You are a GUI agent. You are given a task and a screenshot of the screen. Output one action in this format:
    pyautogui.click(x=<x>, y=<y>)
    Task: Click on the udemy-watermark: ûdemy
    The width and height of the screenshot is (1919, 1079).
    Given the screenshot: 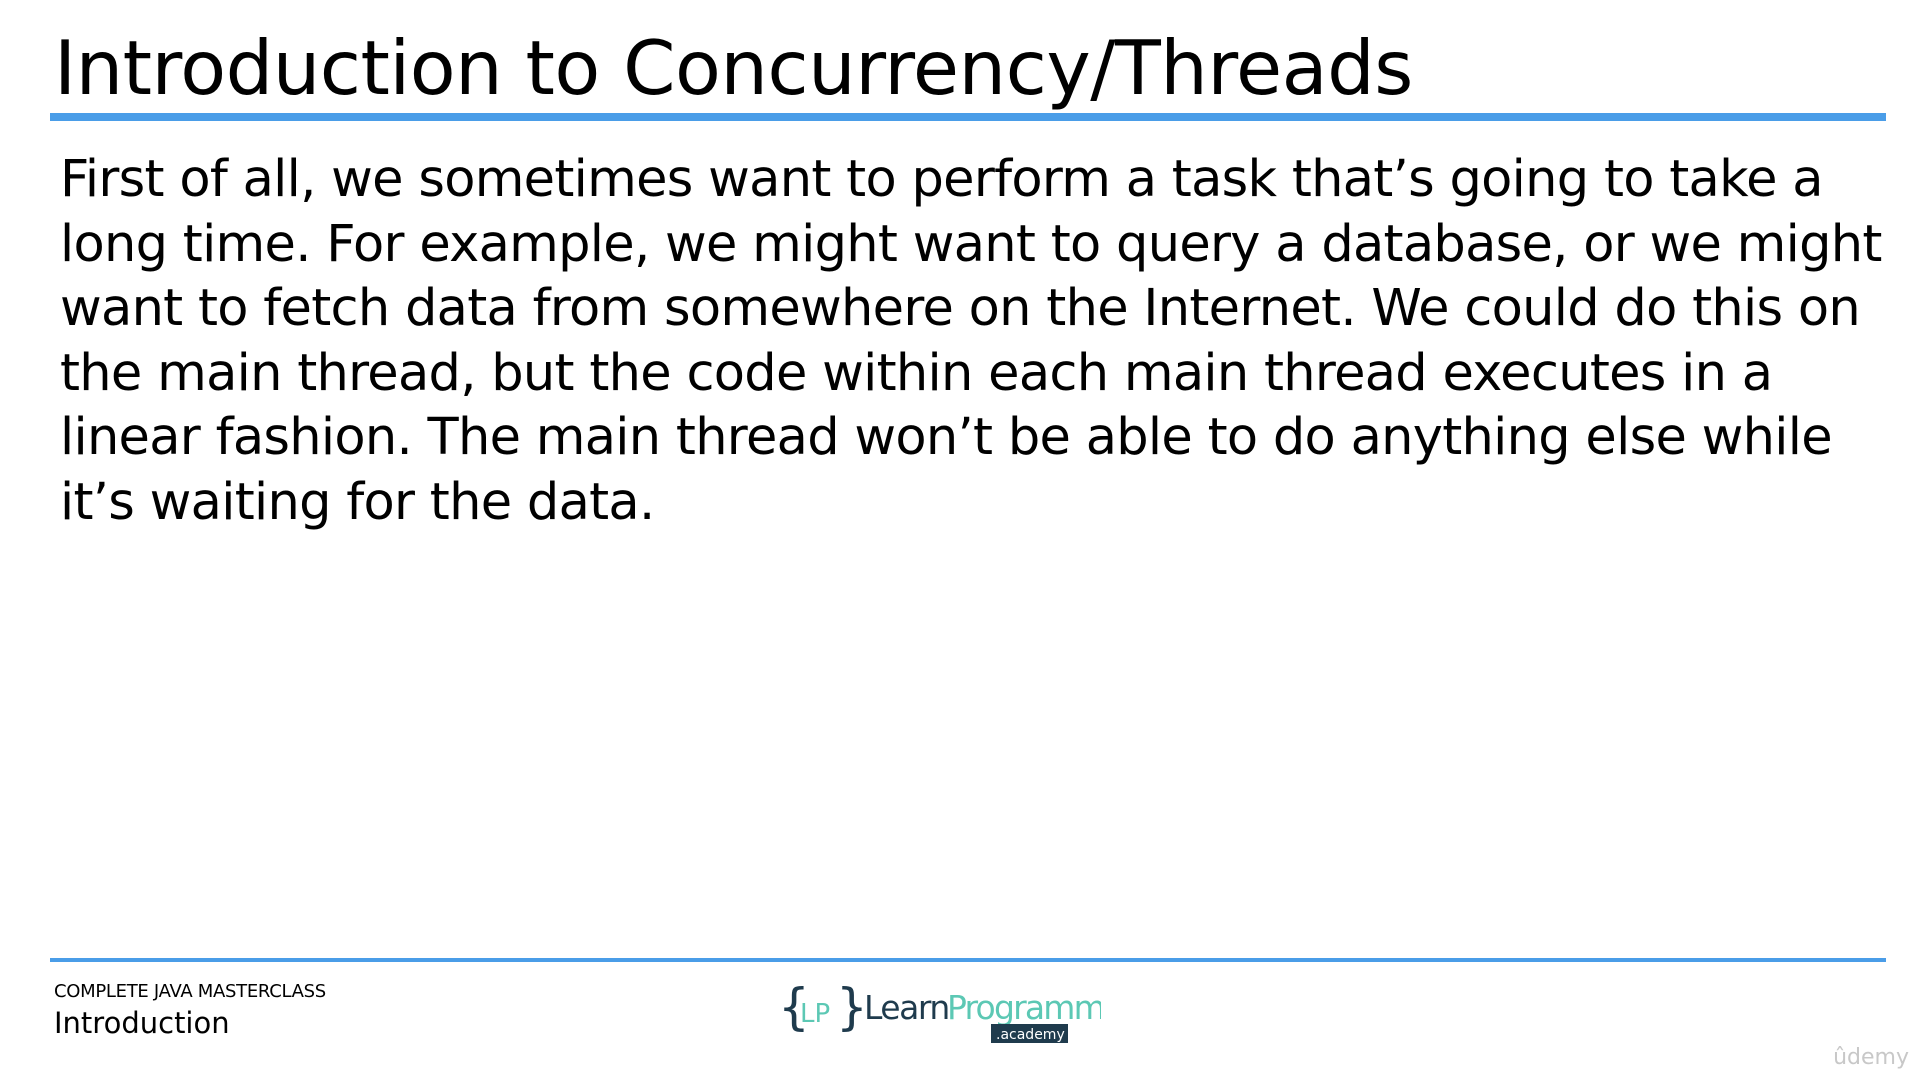 What is the action you would take?
    pyautogui.click(x=1871, y=1057)
    